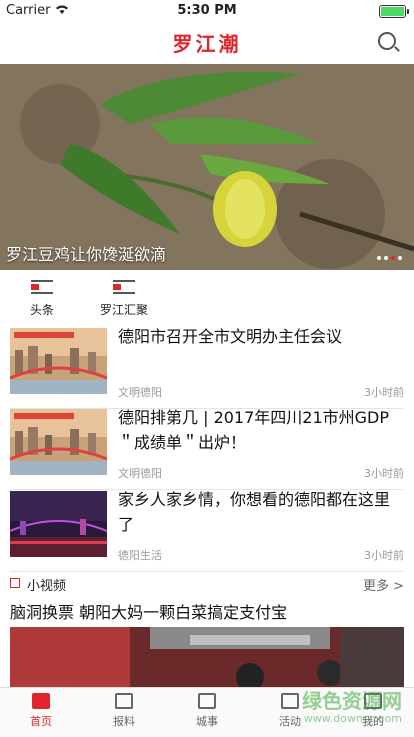 The image size is (414, 737). I want to click on tab-report: 报料, so click(124, 712).